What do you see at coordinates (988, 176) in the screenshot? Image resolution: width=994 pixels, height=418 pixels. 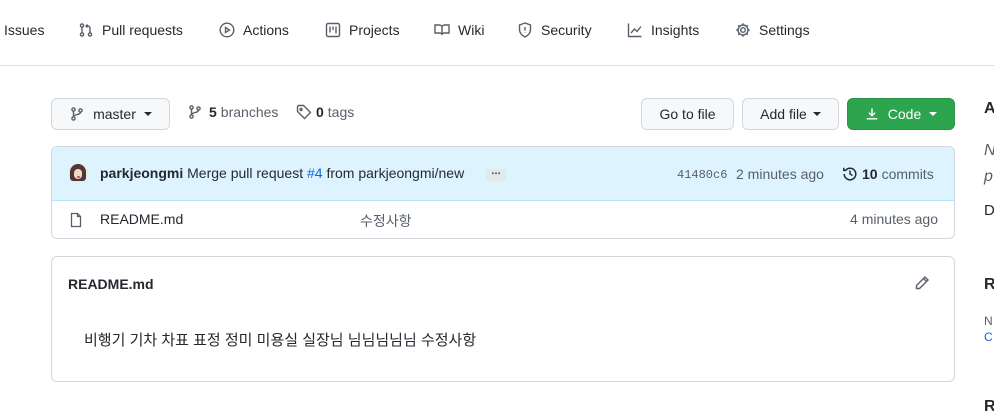 I see `sidebar-description-line-2: p` at bounding box center [988, 176].